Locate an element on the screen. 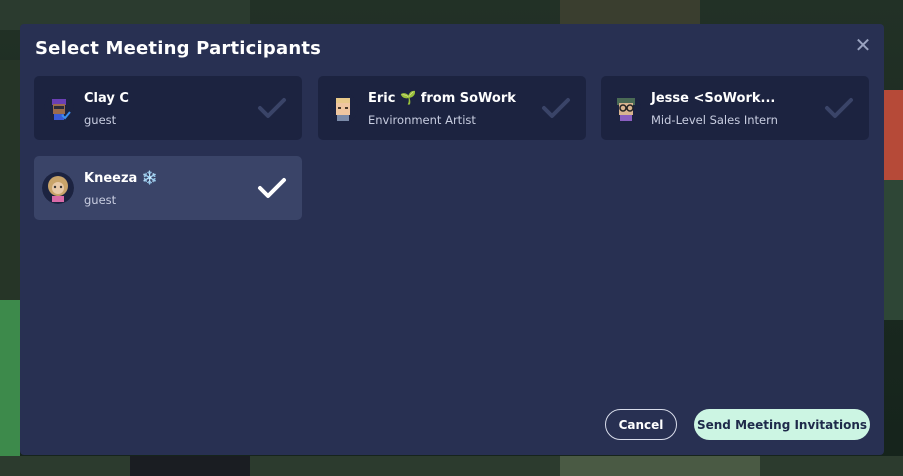  participant-name: Eric 🌱 from SoWork is located at coordinates (442, 98).